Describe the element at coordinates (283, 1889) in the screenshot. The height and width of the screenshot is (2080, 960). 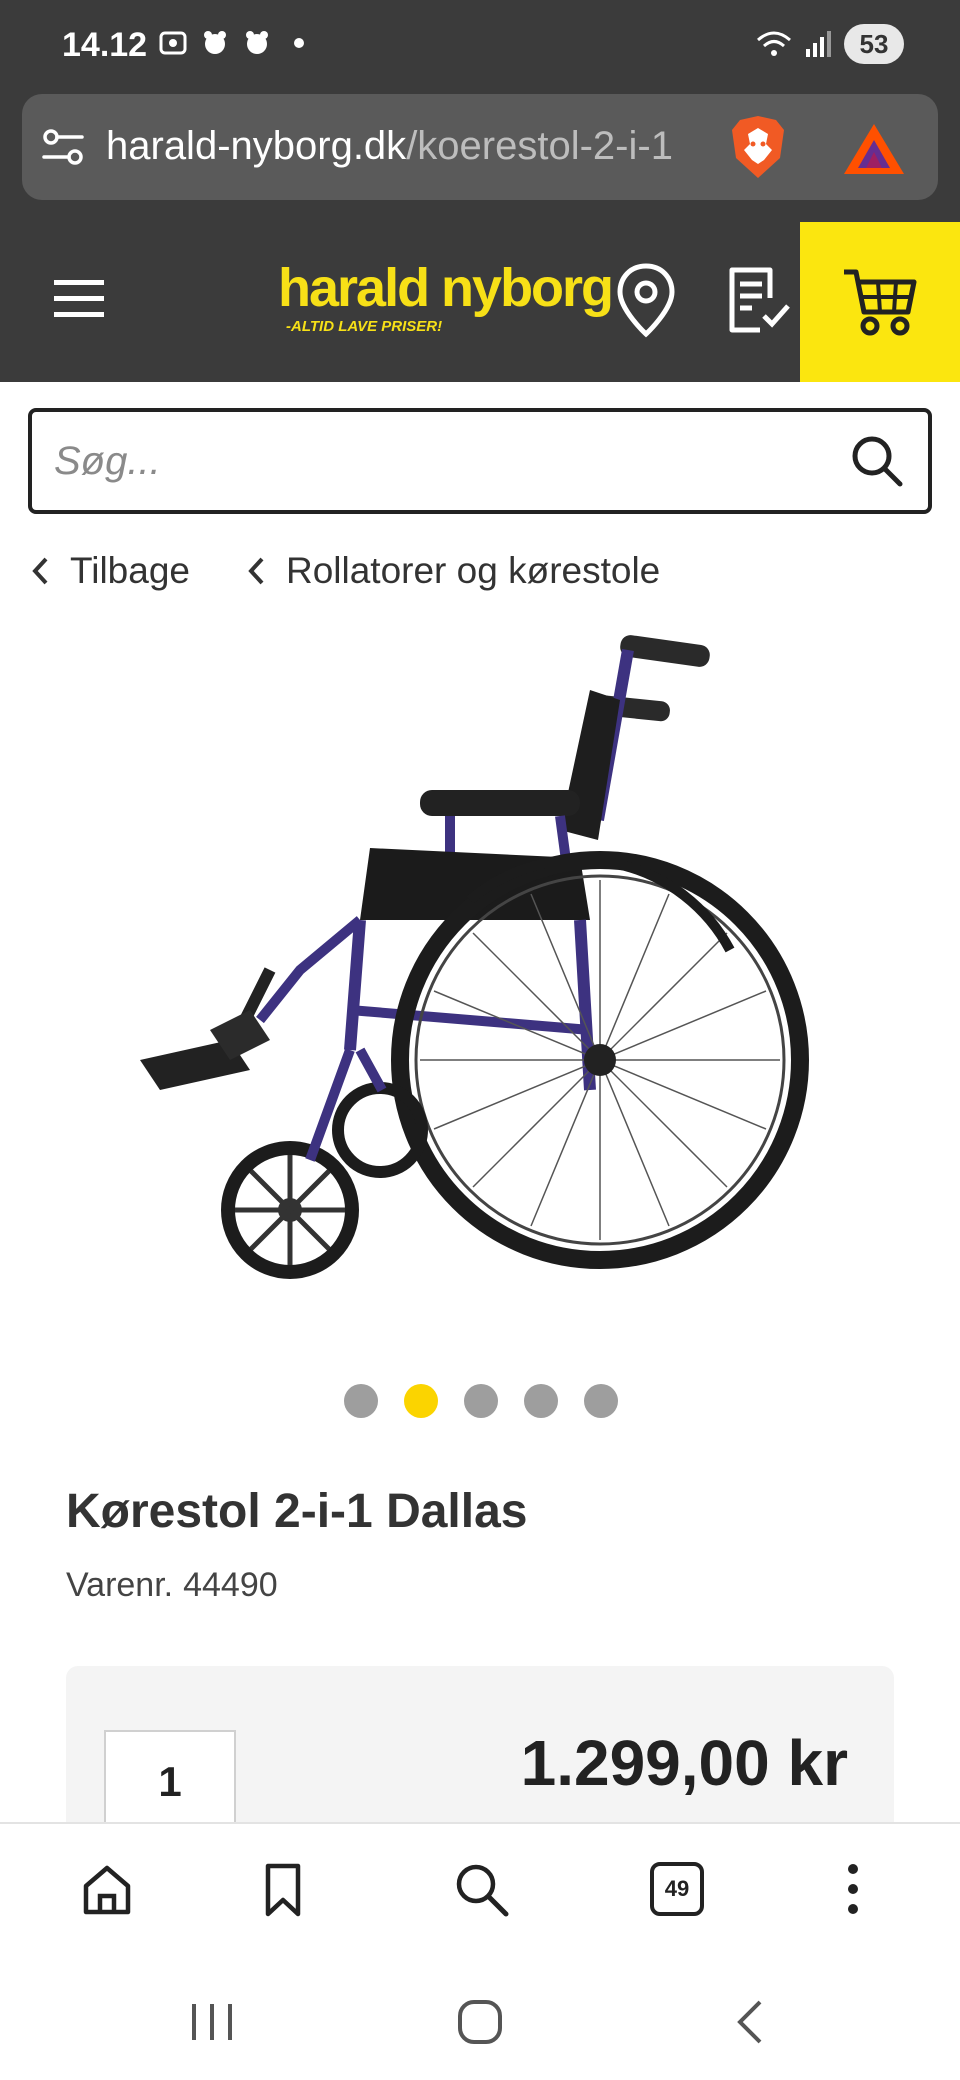
I see `bookmark-icon` at that location.